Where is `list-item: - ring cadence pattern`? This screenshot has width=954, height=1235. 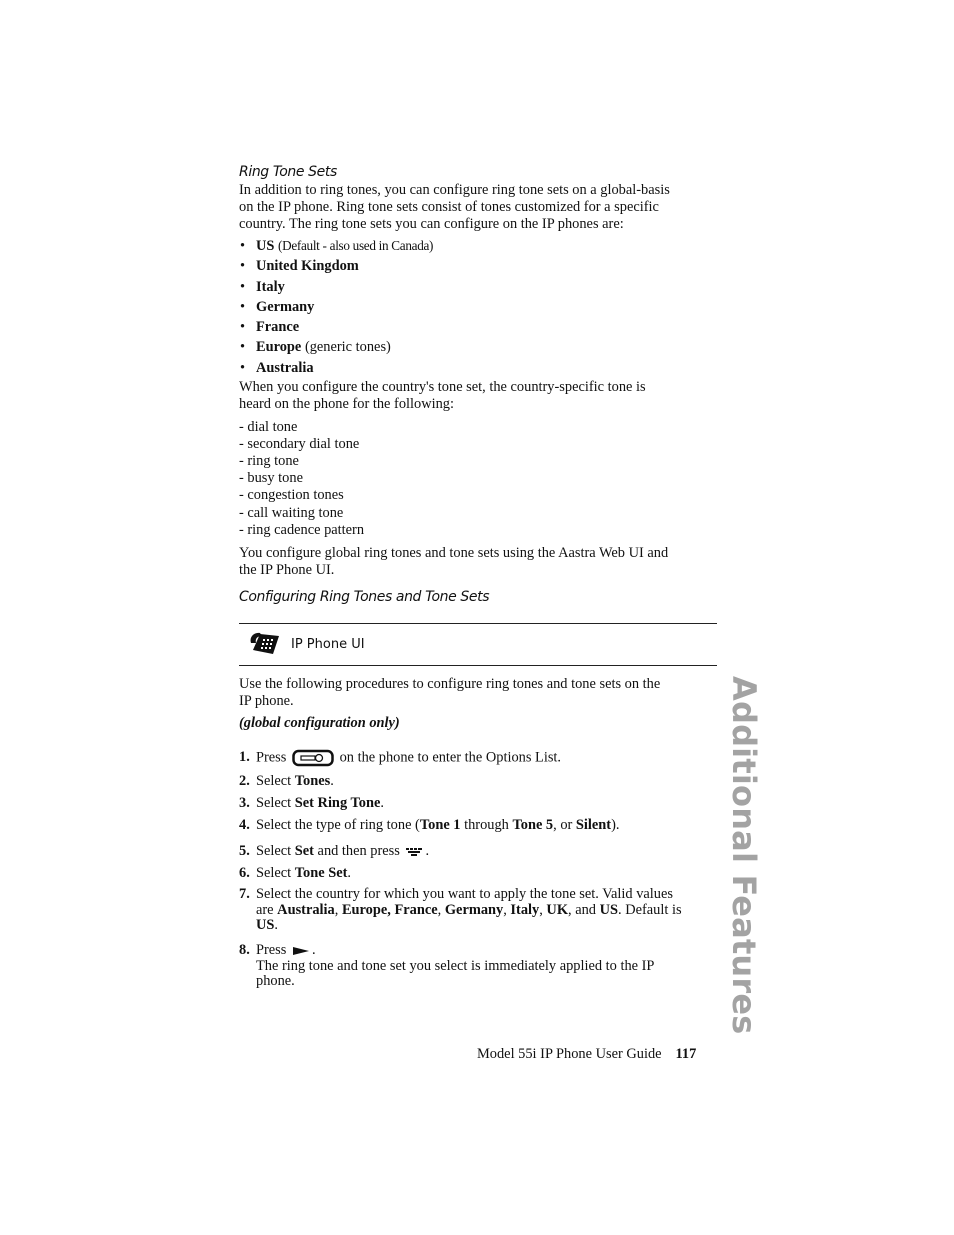 list-item: - ring cadence pattern is located at coordinates (302, 529).